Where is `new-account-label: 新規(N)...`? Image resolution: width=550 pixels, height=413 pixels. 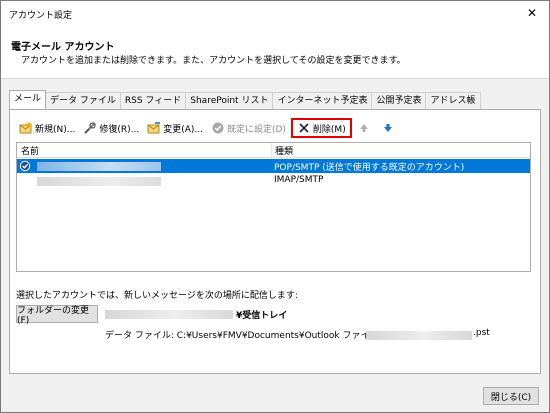 new-account-label: 新規(N)... is located at coordinates (55, 129).